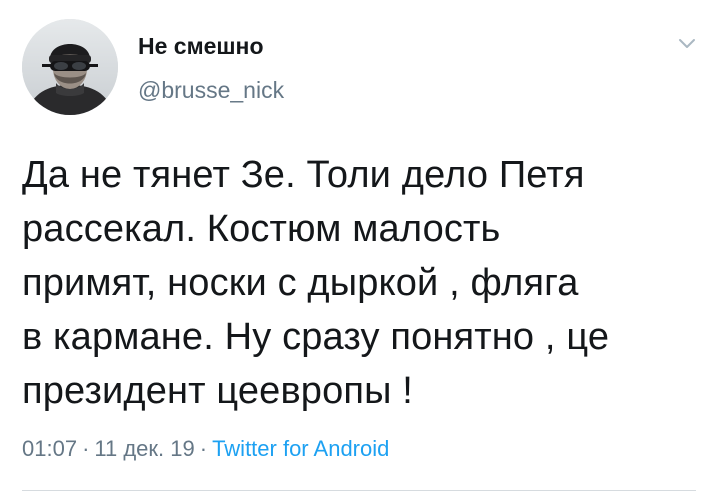 The height and width of the screenshot is (497, 709). Describe the element at coordinates (211, 90) in the screenshot. I see `author-handle: @brusse_nick` at that location.